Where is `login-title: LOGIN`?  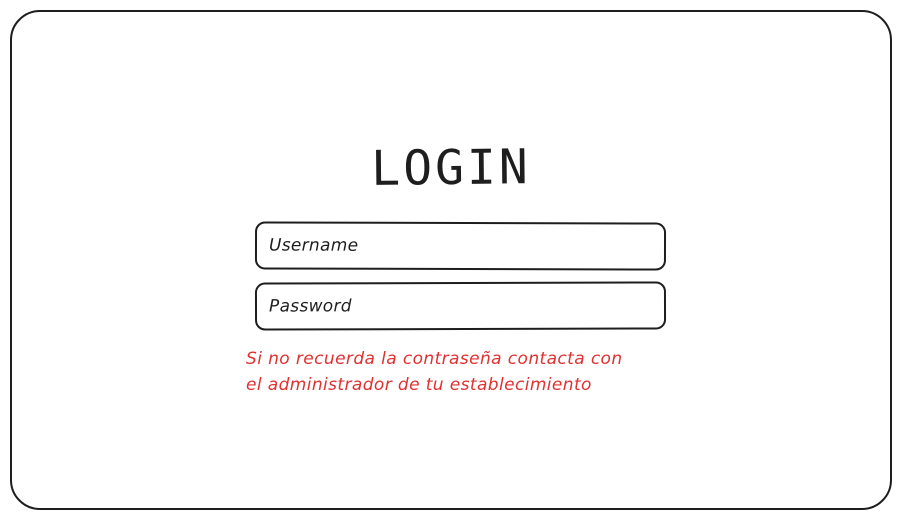 login-title: LOGIN is located at coordinates (451, 168).